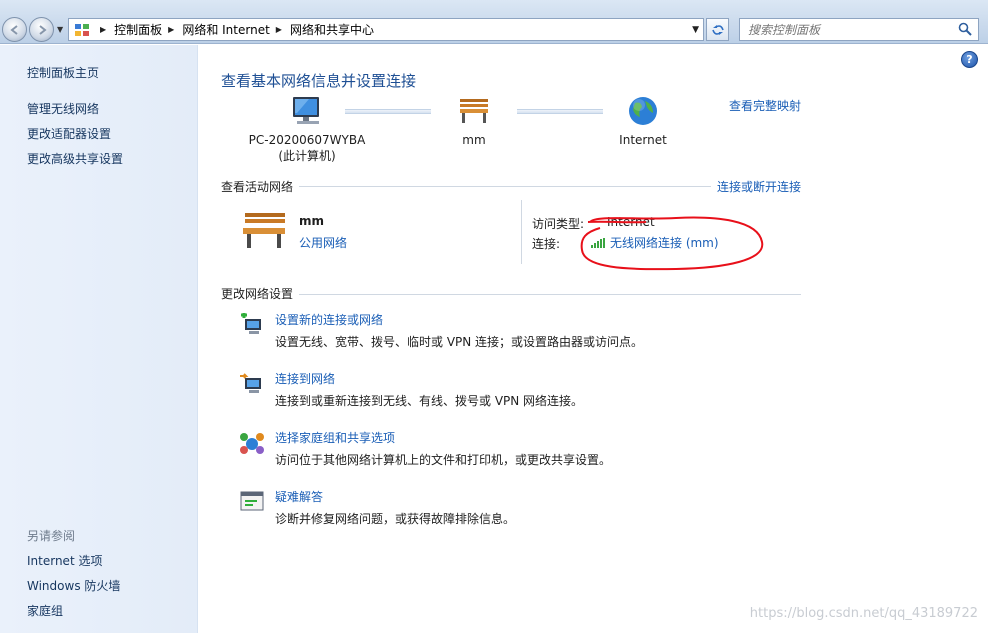  I want to click on refresh-icon, so click(717, 29).